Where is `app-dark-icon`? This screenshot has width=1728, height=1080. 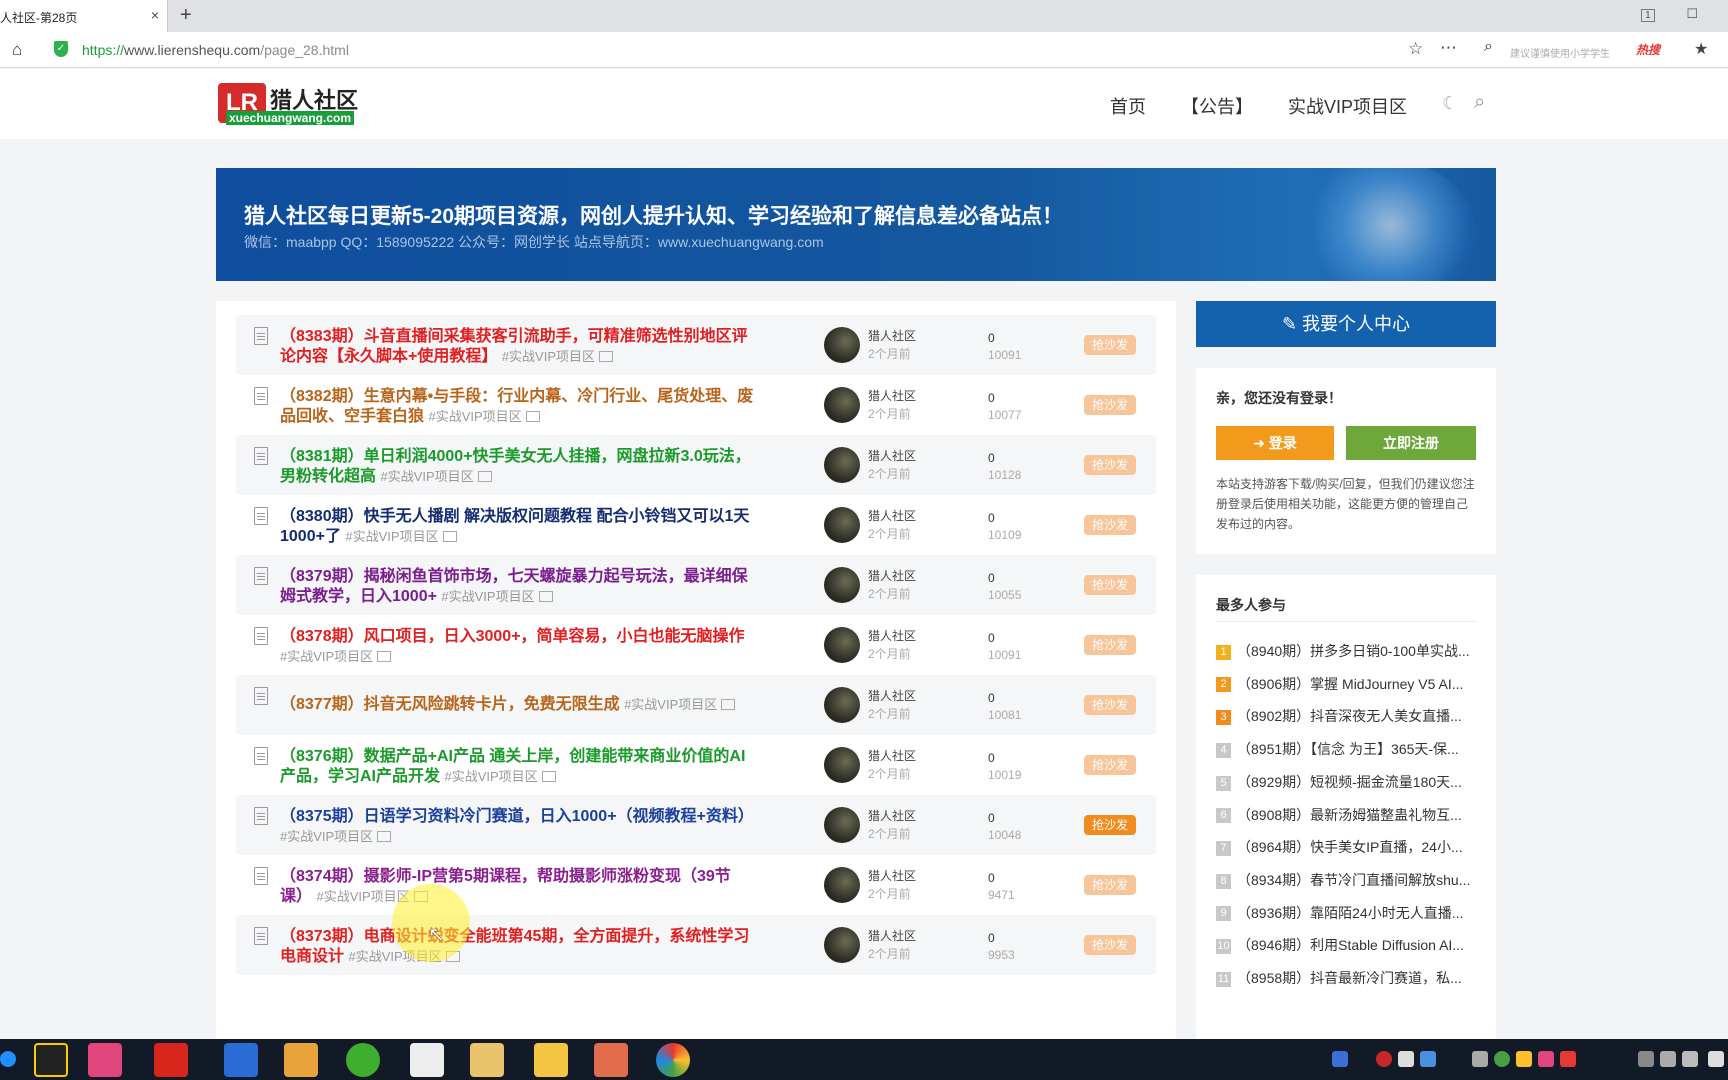 app-dark-icon is located at coordinates (427, 1060).